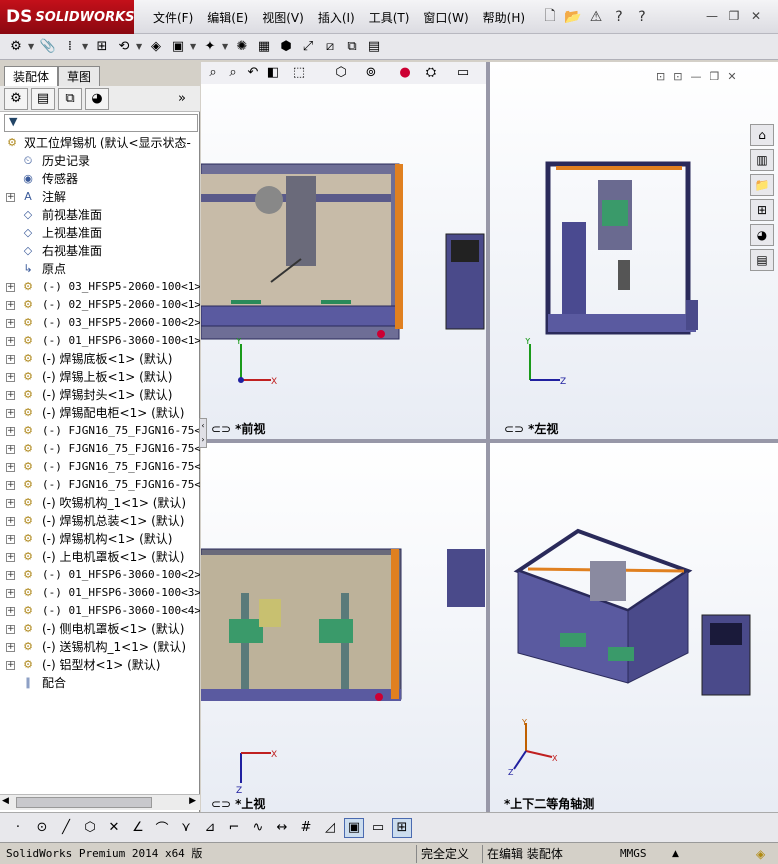  I want to click on trim-icon: ✕, so click(114, 828).